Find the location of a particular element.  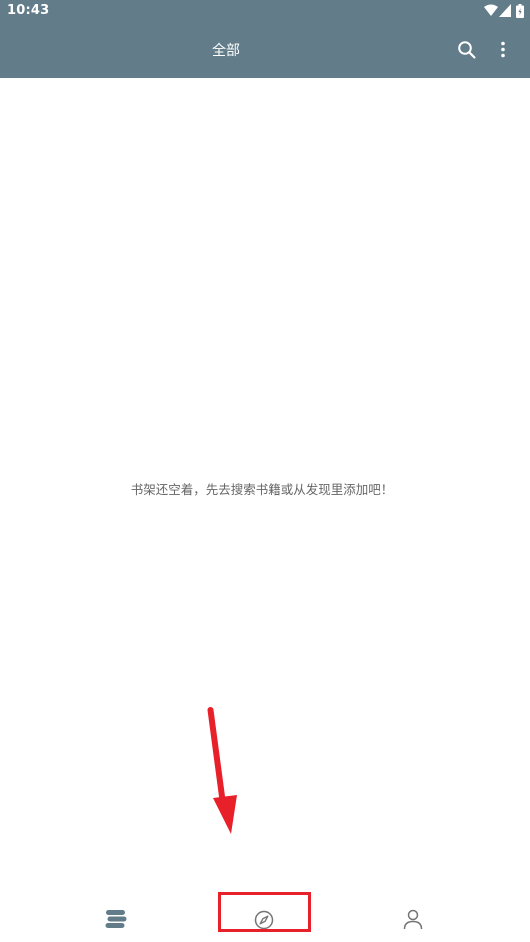

annotation-arrow is located at coordinates (222, 770).